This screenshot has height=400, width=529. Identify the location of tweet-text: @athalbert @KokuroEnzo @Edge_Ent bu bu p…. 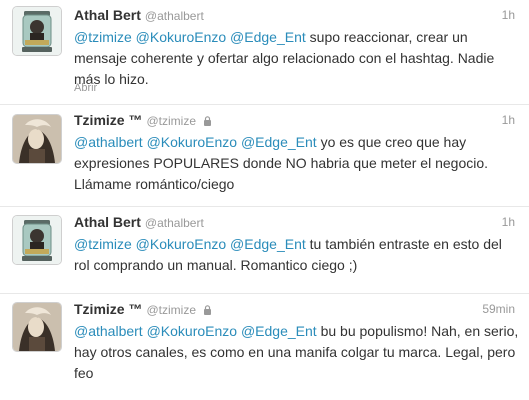
(296, 352).